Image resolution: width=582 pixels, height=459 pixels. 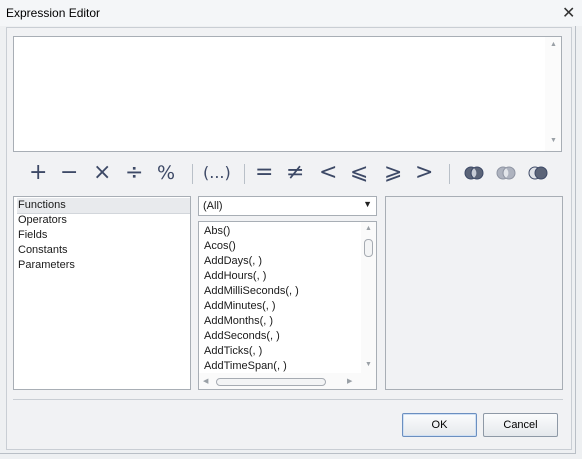 What do you see at coordinates (287, 206) in the screenshot?
I see `function-filter-select: (All) ▼` at bounding box center [287, 206].